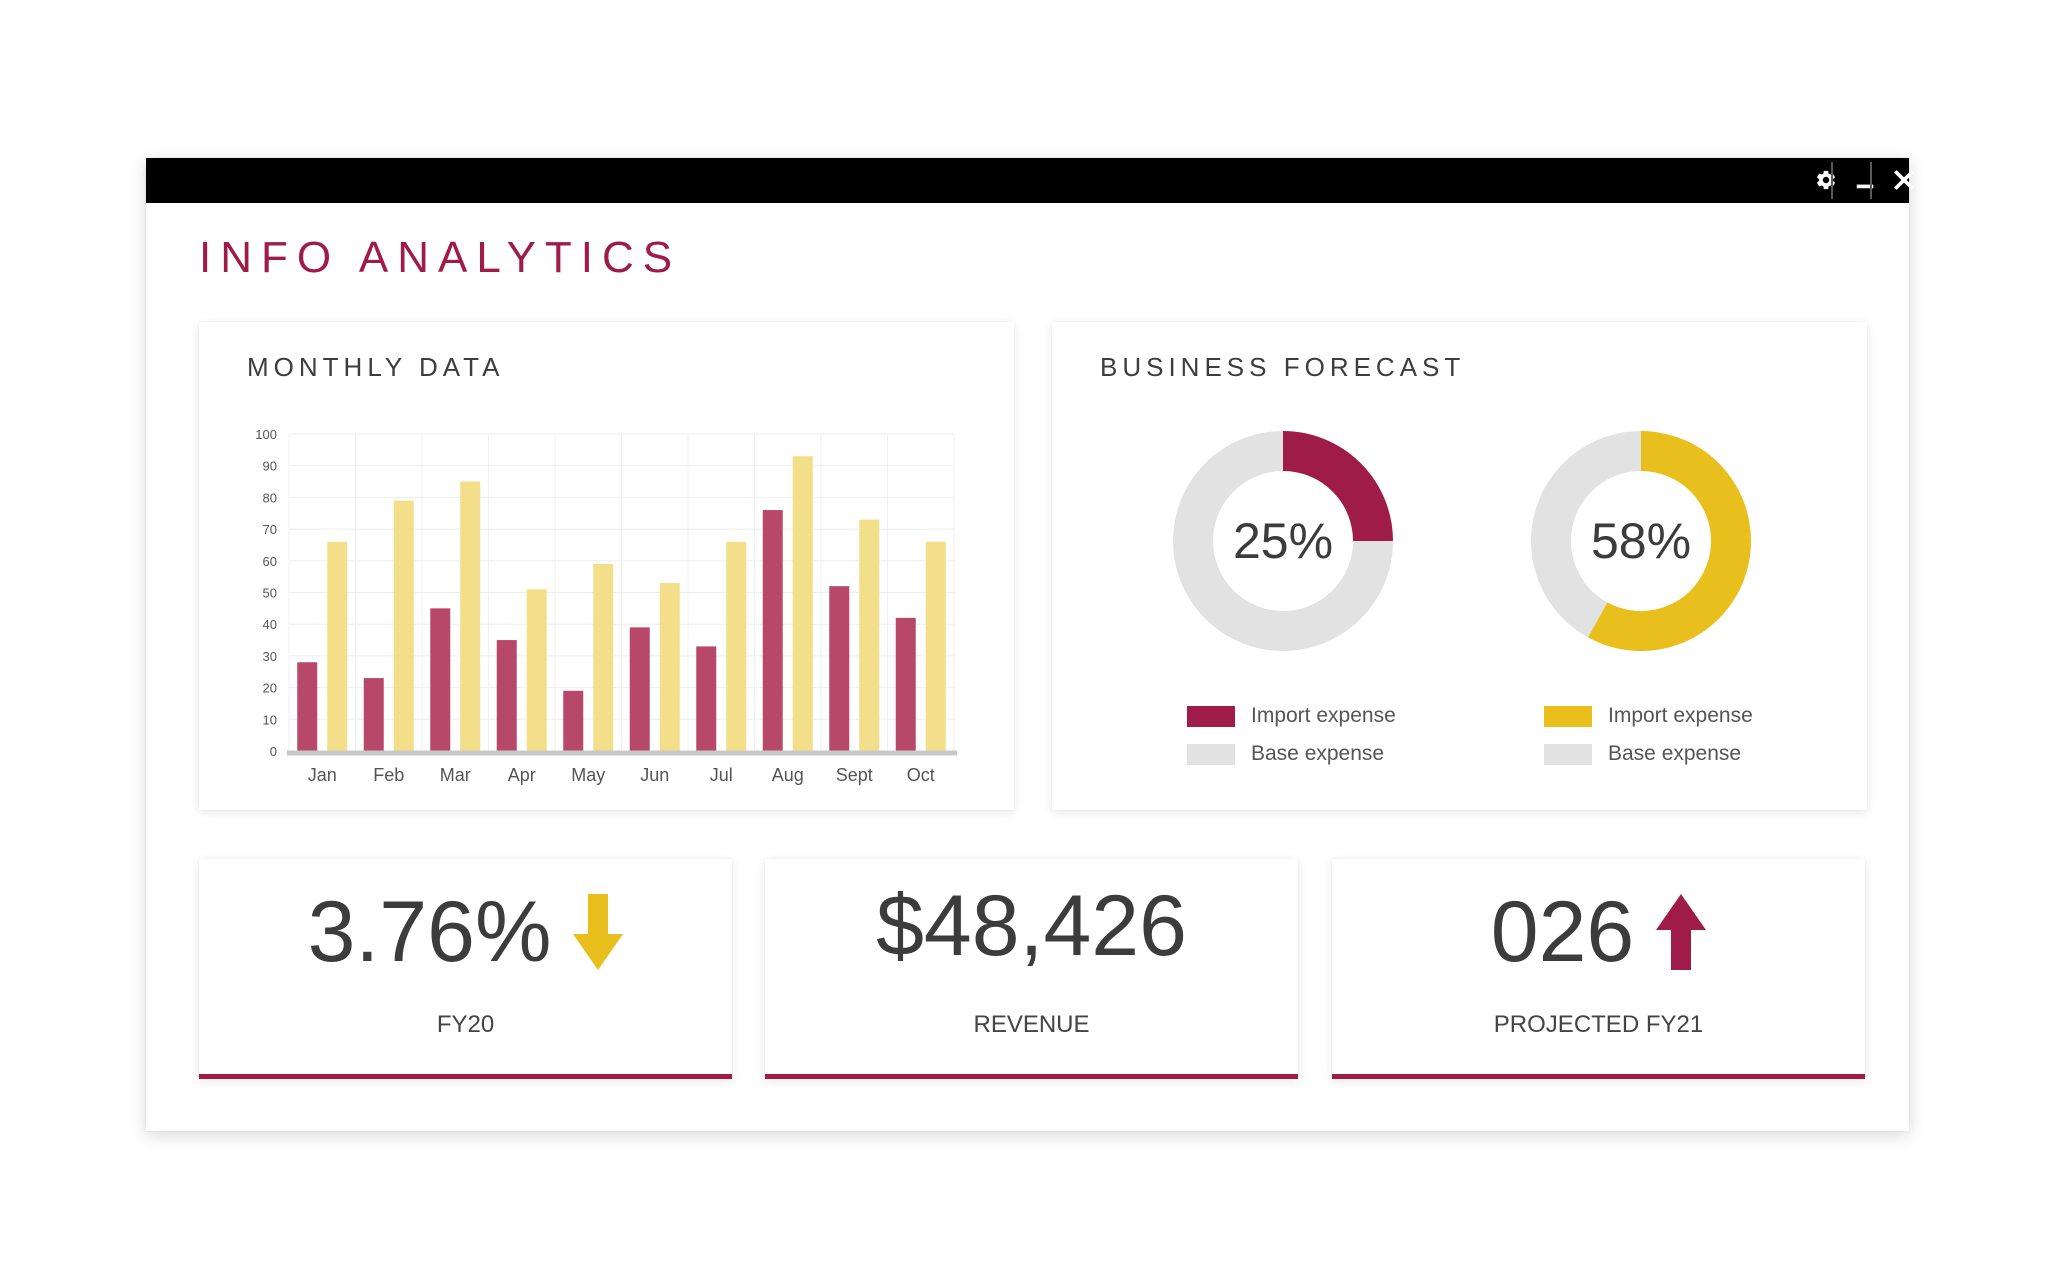  Describe the element at coordinates (921, 775) in the screenshot. I see `x-tick-label: Oct` at that location.